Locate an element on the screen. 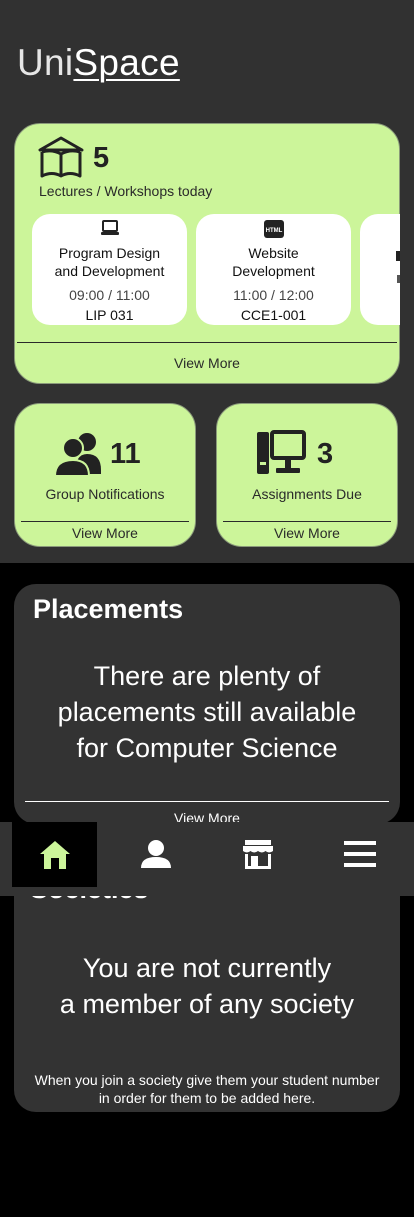  placements-heading: Placements is located at coordinates (108, 609).